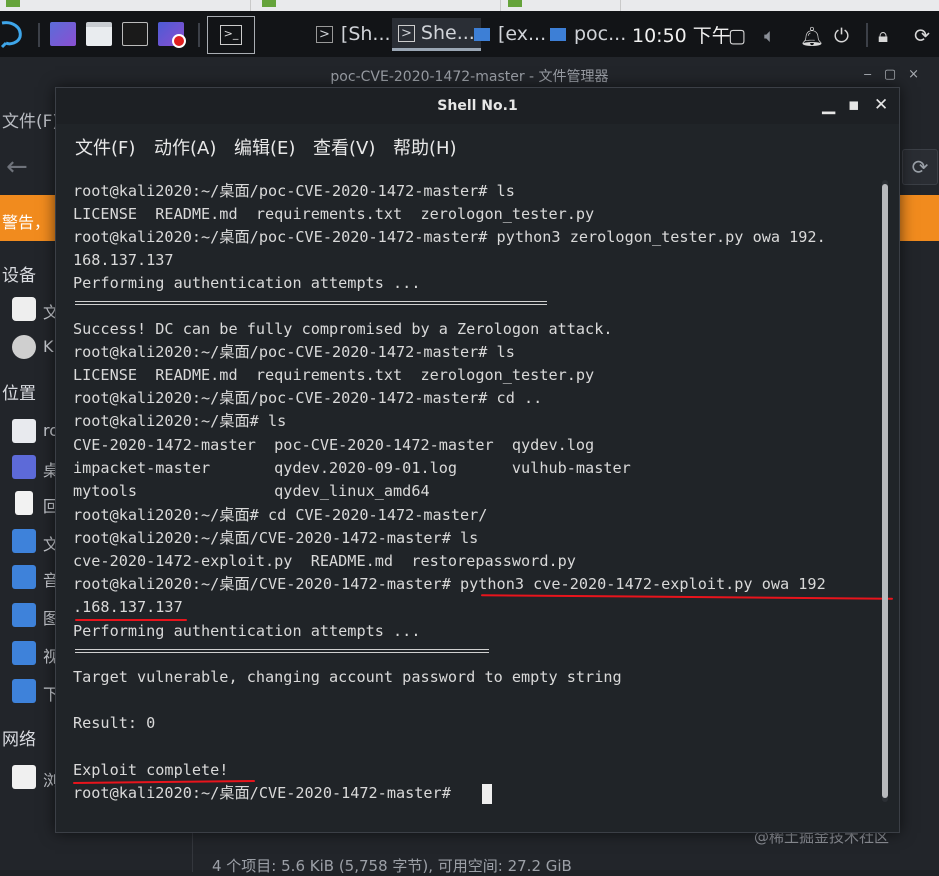 The width and height of the screenshot is (939, 876). What do you see at coordinates (24, 653) in the screenshot?
I see `videos-folder-icon` at bounding box center [24, 653].